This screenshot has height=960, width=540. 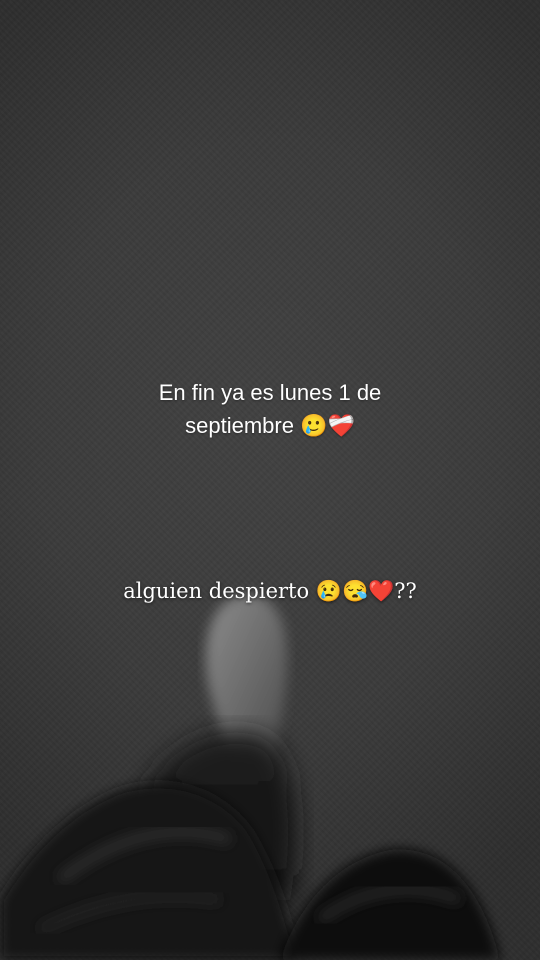 What do you see at coordinates (270, 392) in the screenshot?
I see `caption-line-1: En fin ya es lunes 1 de` at bounding box center [270, 392].